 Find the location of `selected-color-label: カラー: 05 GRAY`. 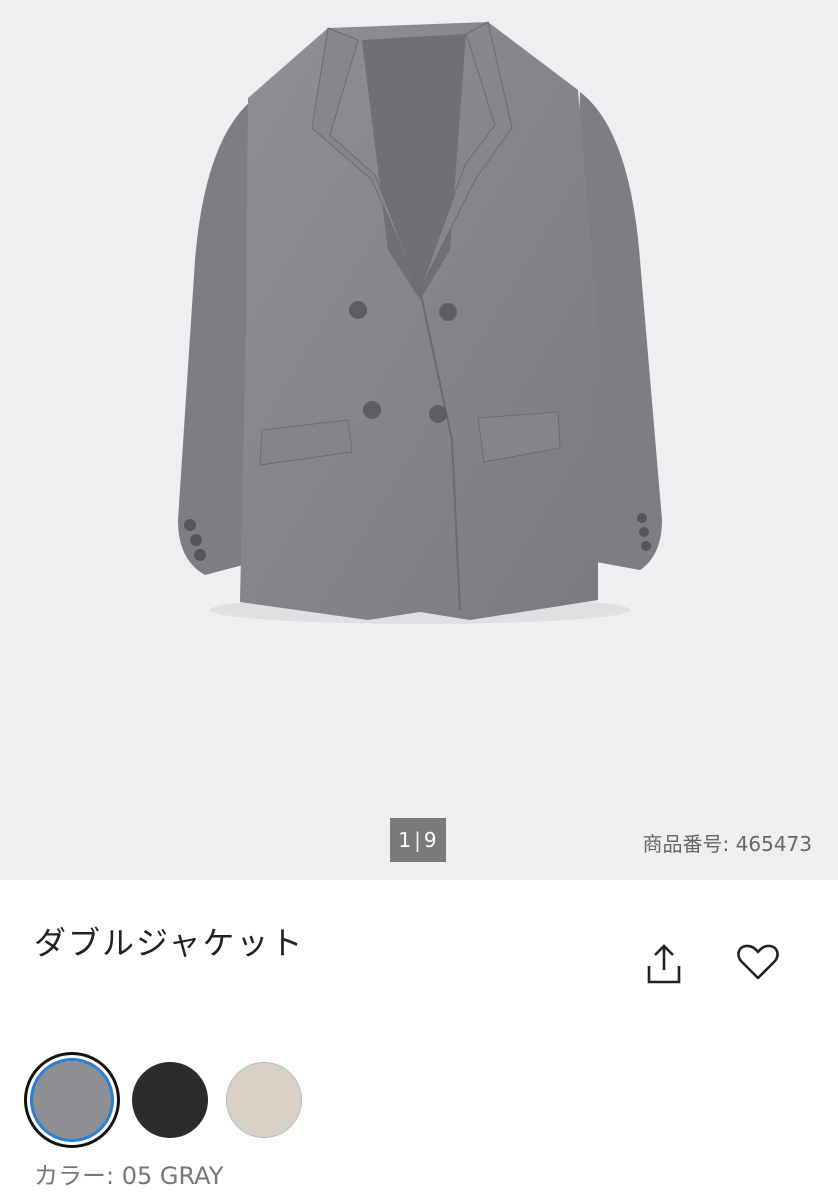

selected-color-label: カラー: 05 GRAY is located at coordinates (129, 1176).